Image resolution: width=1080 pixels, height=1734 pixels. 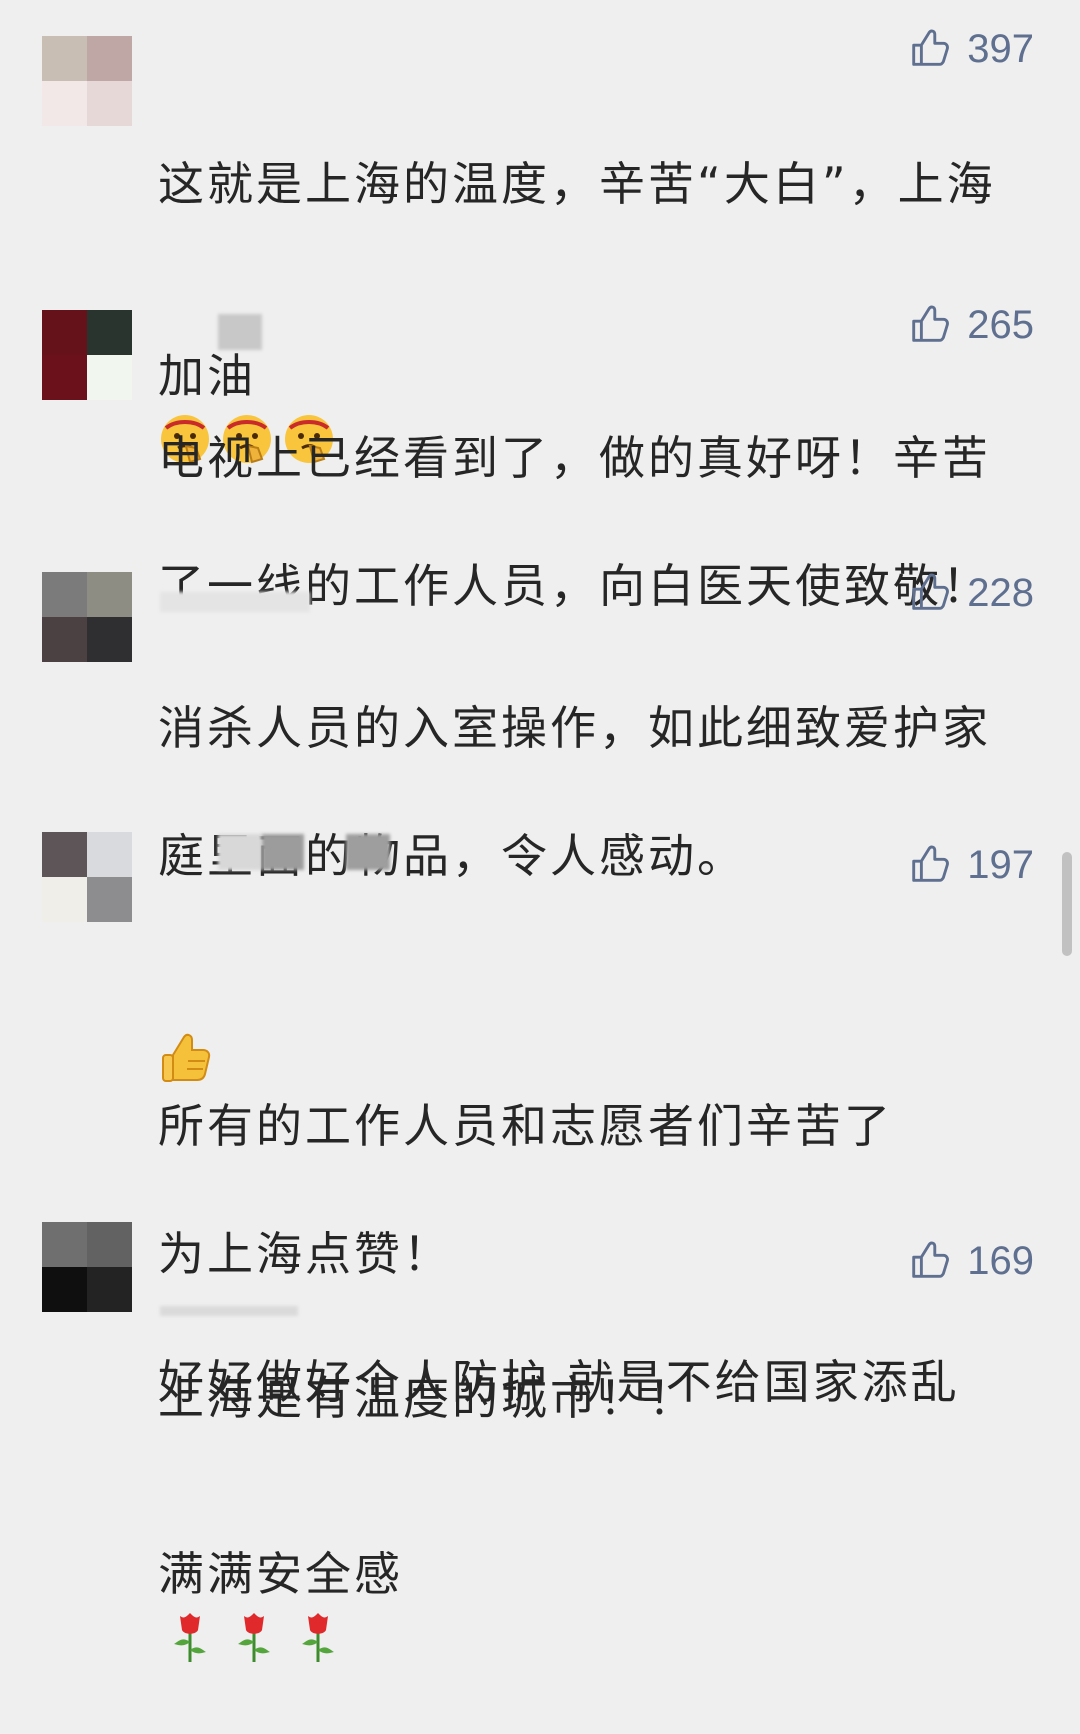 What do you see at coordinates (1000, 324) in the screenshot?
I see `like-count: 265` at bounding box center [1000, 324].